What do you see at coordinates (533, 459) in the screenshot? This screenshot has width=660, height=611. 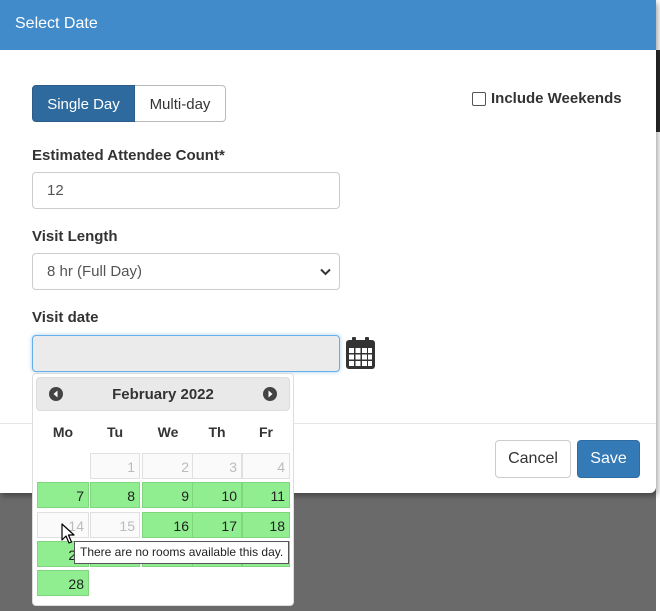 I see `cancel-button: Cancel` at bounding box center [533, 459].